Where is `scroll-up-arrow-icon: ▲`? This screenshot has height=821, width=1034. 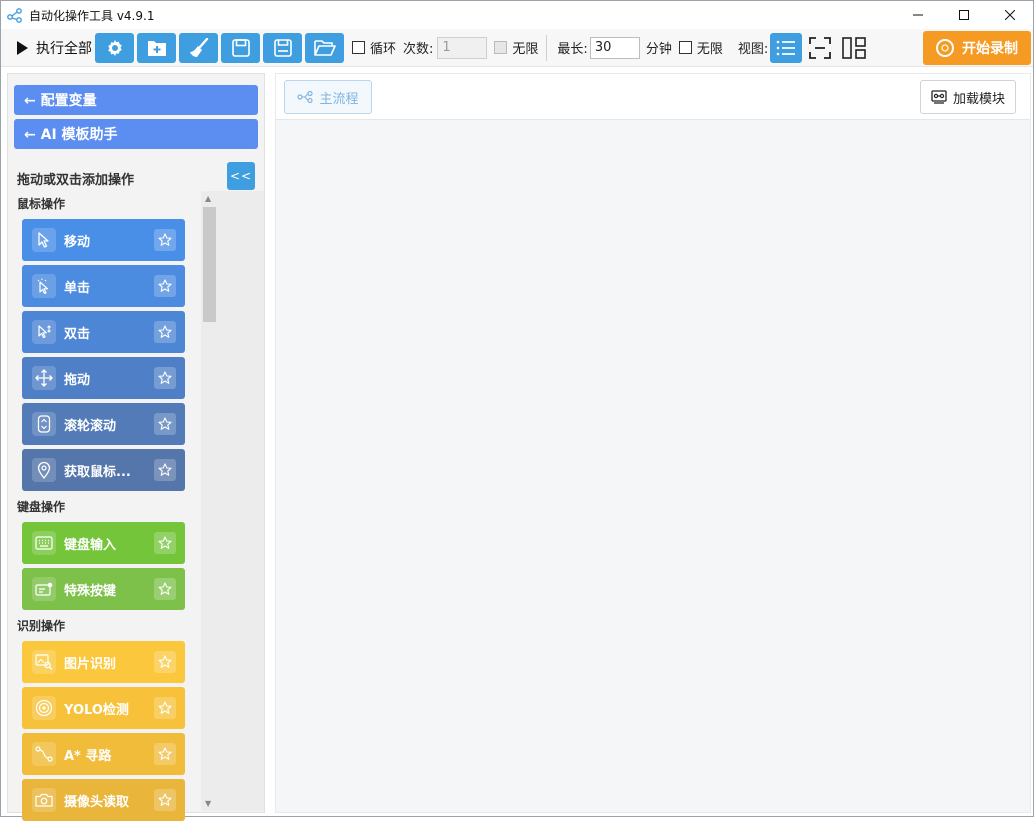
scroll-up-arrow-icon: ▲ is located at coordinates (208, 198).